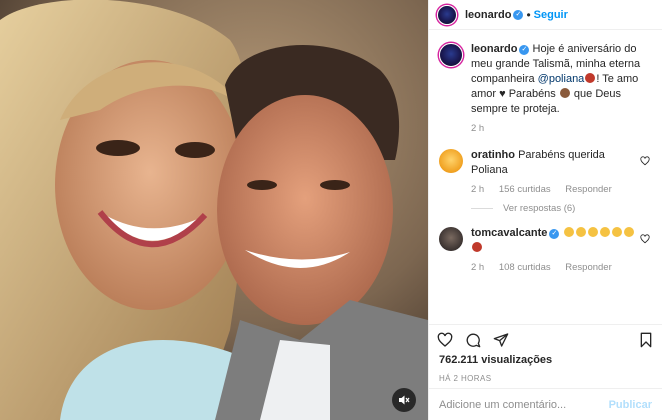  What do you see at coordinates (532, 94) in the screenshot?
I see `caption-text-3: Parabéns` at bounding box center [532, 94].